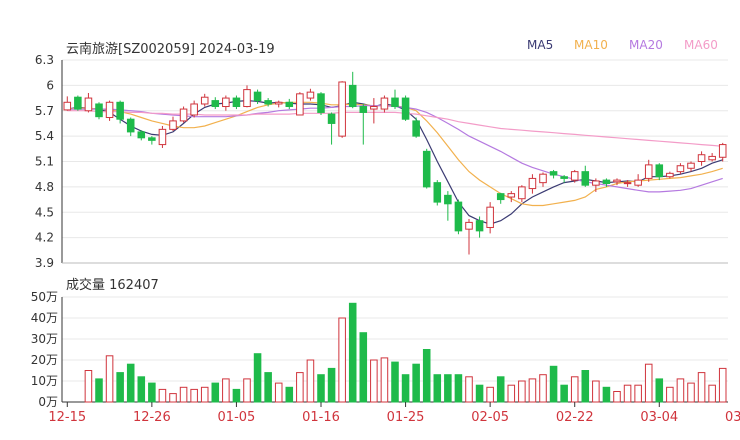  What do you see at coordinates (406, 417) in the screenshot?
I see `x-tick-label: 01-25` at bounding box center [406, 417].